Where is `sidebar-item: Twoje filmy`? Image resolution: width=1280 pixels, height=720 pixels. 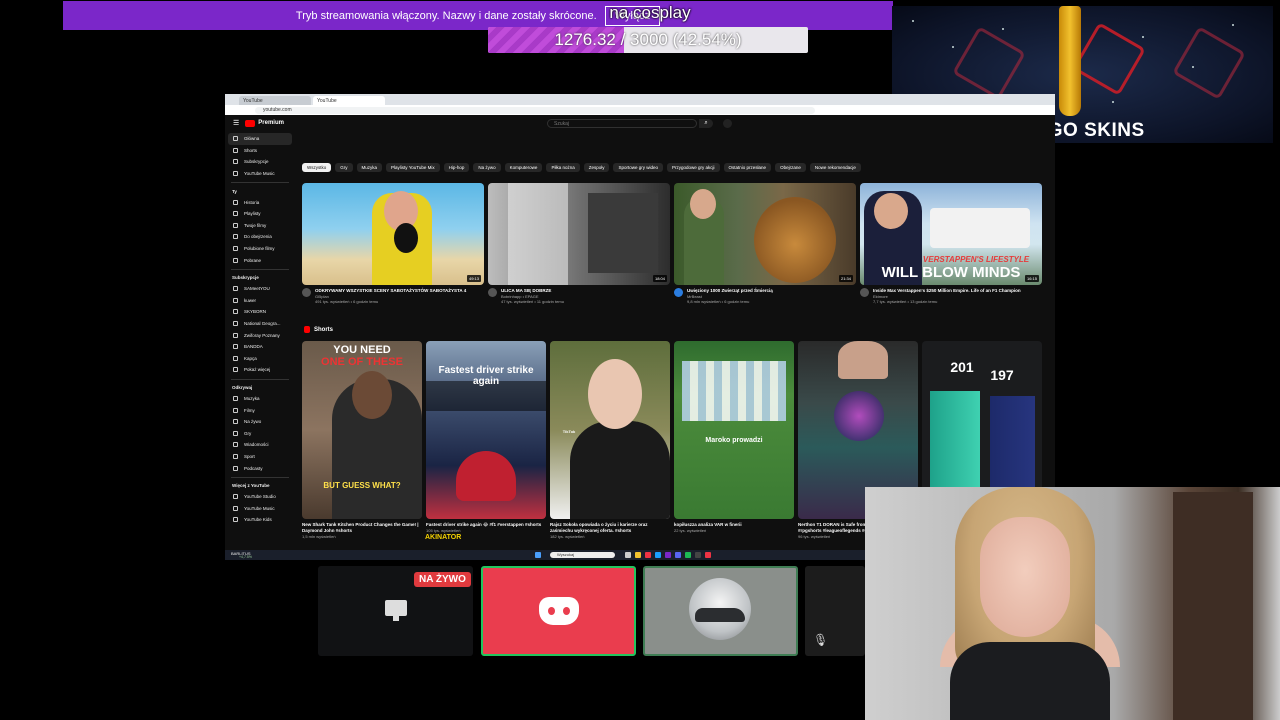 sidebar-item: Twoje filmy is located at coordinates (260, 226).